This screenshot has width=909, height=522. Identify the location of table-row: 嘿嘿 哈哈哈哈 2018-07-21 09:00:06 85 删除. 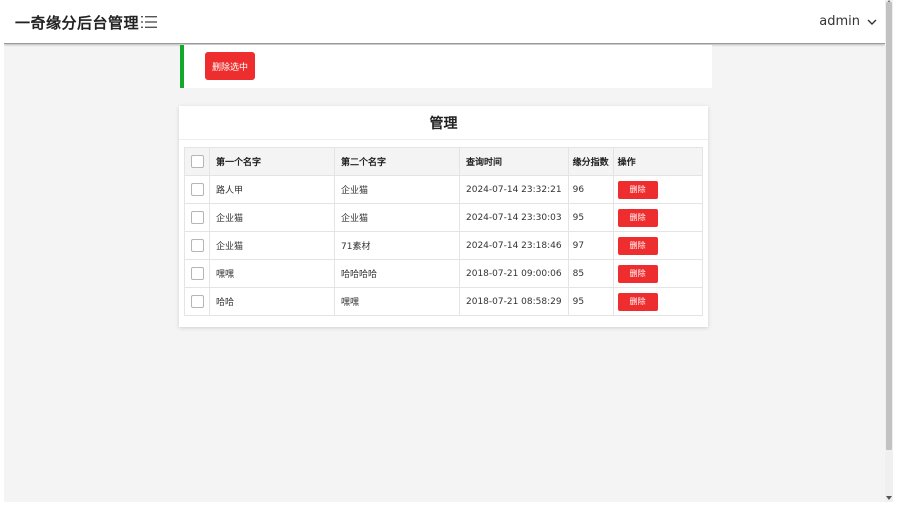
(444, 273).